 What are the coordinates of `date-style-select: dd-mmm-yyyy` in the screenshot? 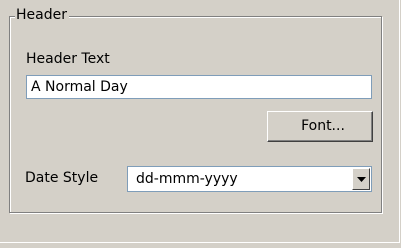 It's located at (249, 179).